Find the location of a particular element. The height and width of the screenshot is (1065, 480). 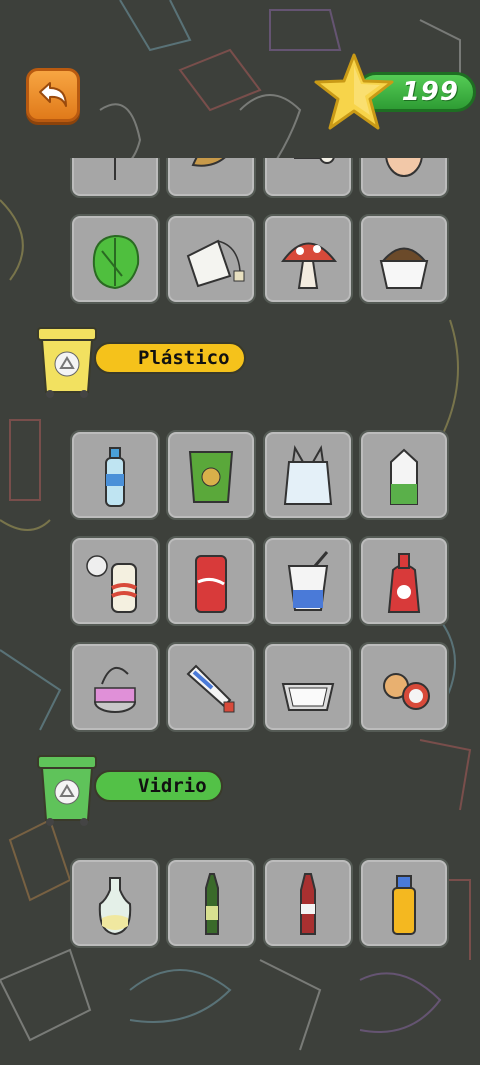

milk-carton-icon is located at coordinates (404, 476).